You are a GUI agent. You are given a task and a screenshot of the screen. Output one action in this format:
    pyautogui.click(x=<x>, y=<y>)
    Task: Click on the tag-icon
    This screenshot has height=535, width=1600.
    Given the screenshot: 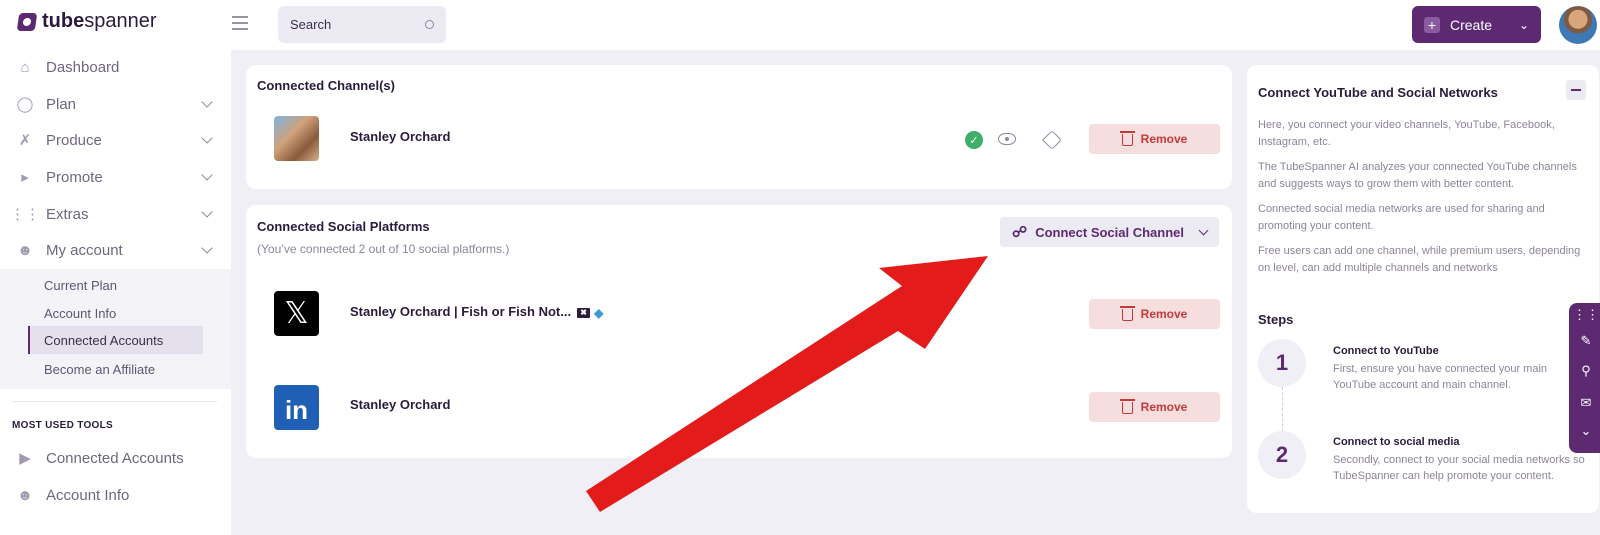 What is the action you would take?
    pyautogui.click(x=1052, y=140)
    